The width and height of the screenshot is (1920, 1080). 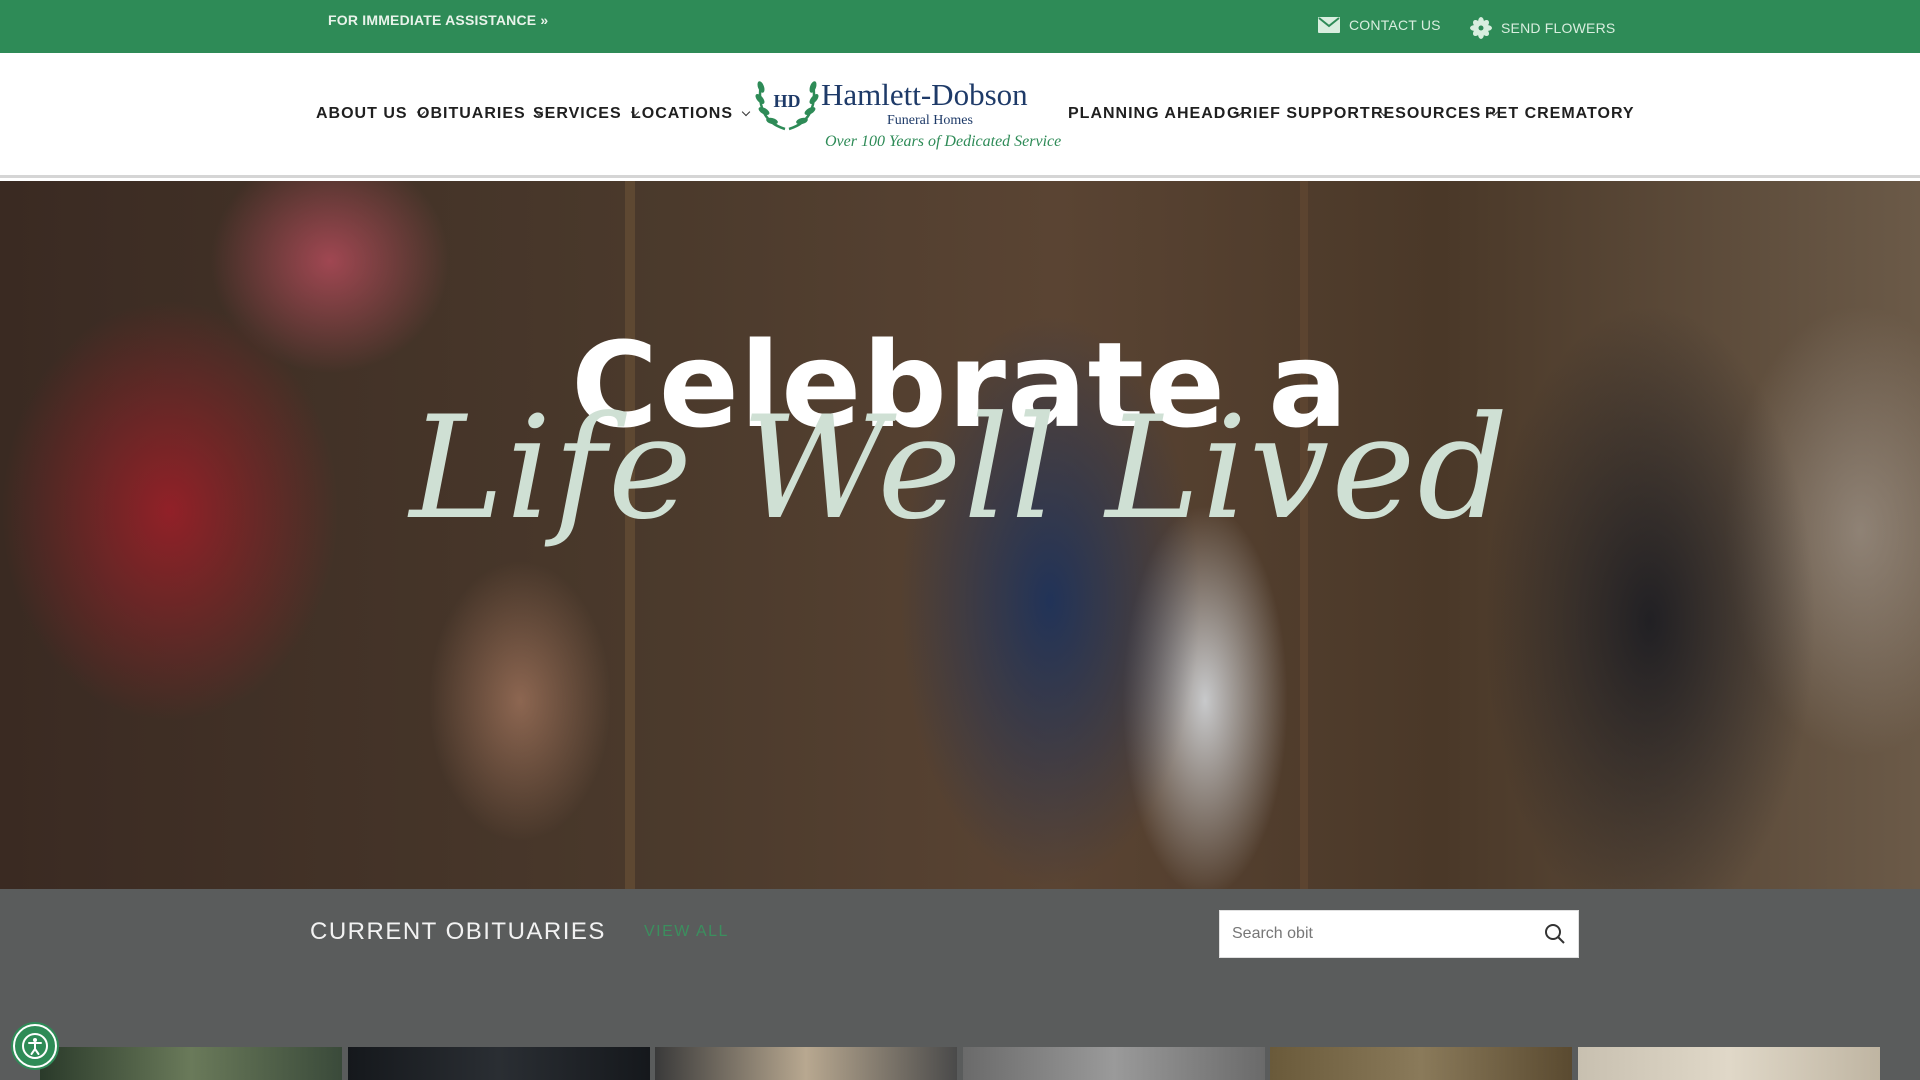 What do you see at coordinates (787, 101) in the screenshot?
I see `logo-monogram: HD` at bounding box center [787, 101].